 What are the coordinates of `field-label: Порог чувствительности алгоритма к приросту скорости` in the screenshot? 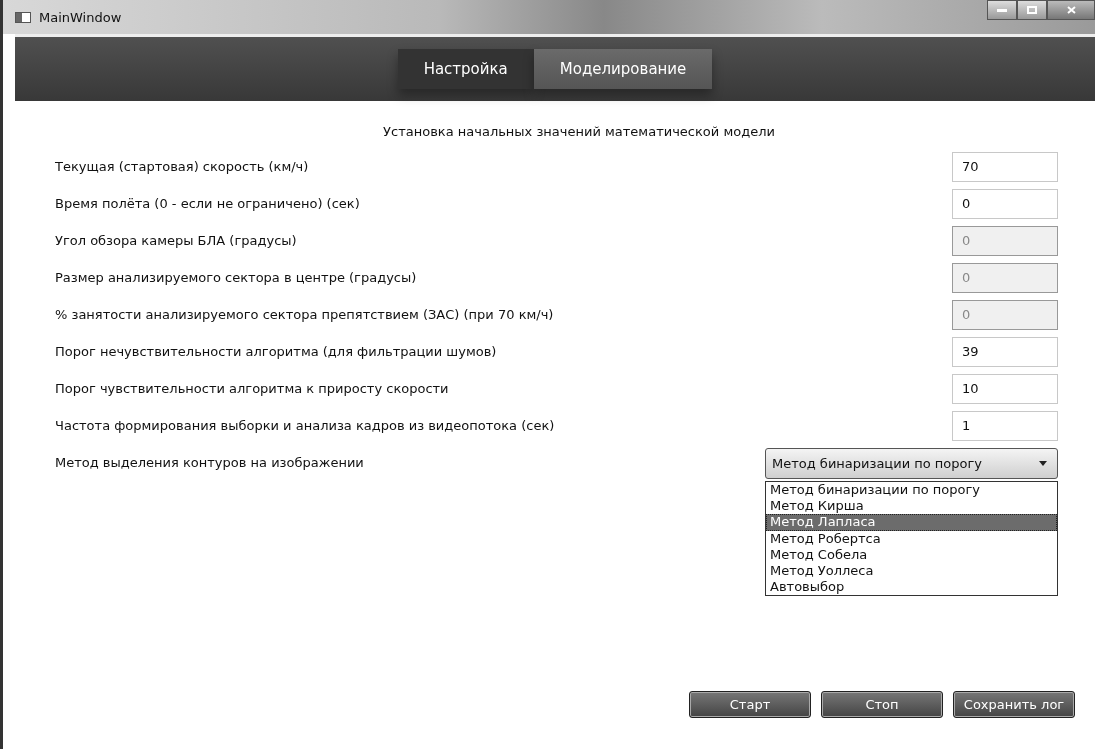 It's located at (252, 388).